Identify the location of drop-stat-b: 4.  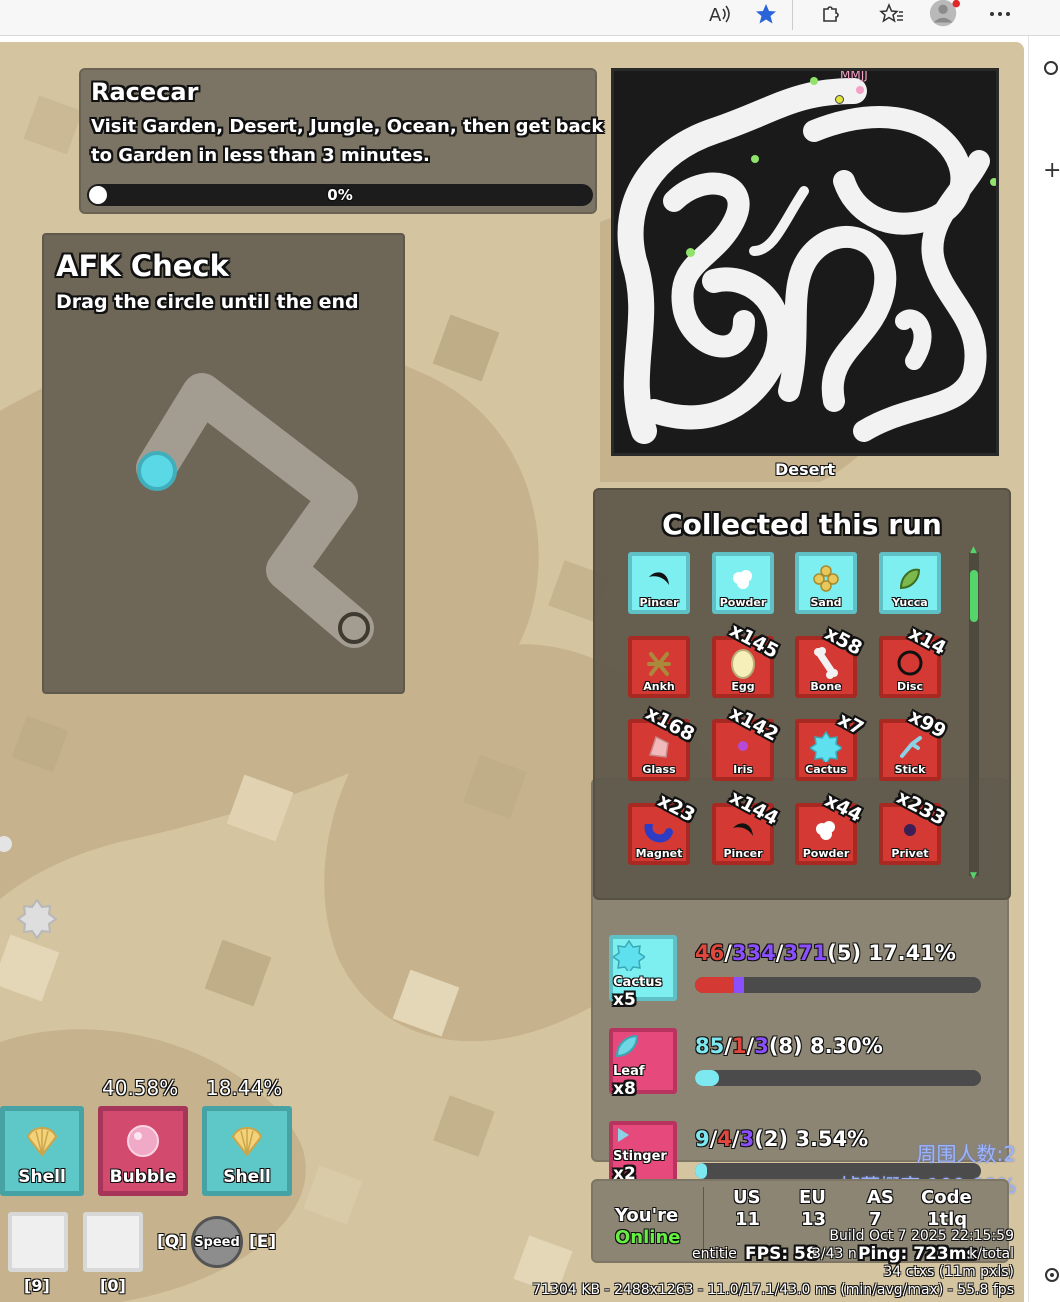
(724, 1139).